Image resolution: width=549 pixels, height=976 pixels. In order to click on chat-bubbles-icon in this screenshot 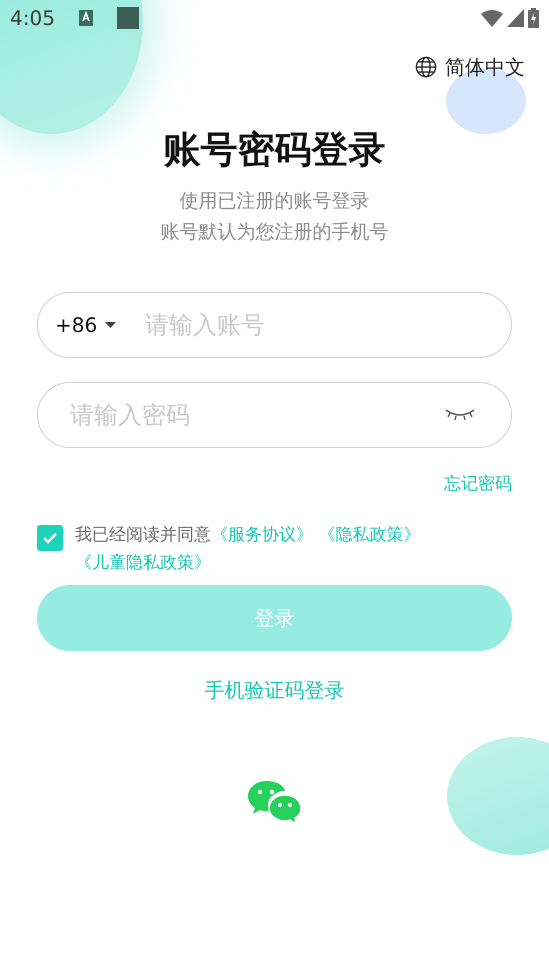, I will do `click(275, 803)`.